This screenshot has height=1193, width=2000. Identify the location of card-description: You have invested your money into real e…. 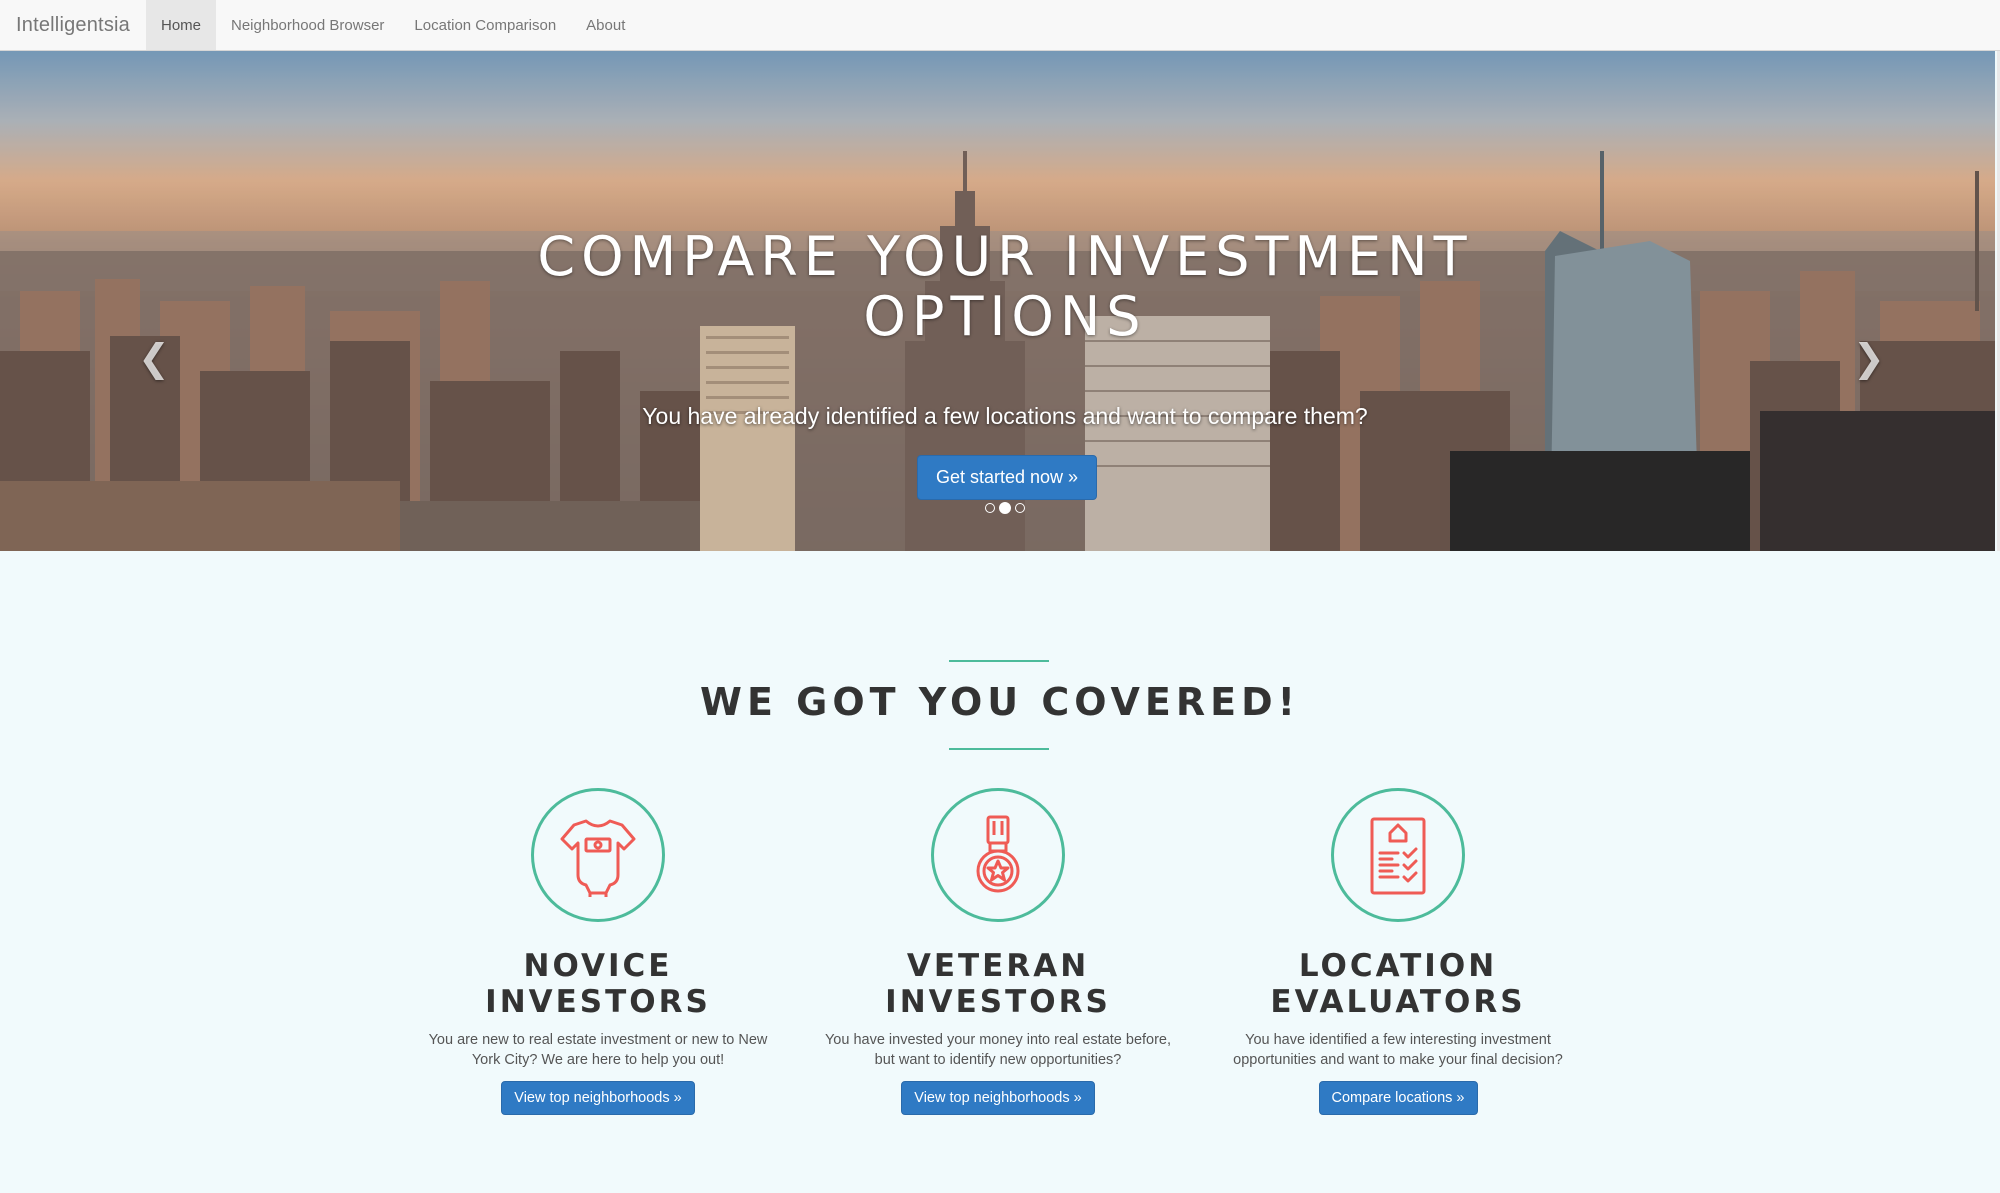
(998, 1050).